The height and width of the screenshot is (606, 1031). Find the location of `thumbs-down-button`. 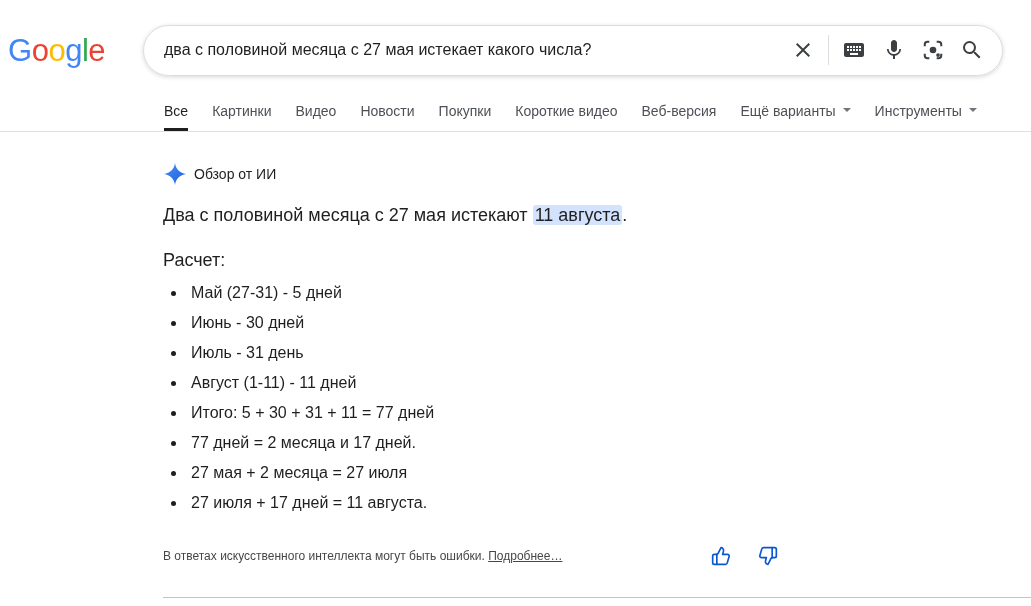

thumbs-down-button is located at coordinates (768, 556).